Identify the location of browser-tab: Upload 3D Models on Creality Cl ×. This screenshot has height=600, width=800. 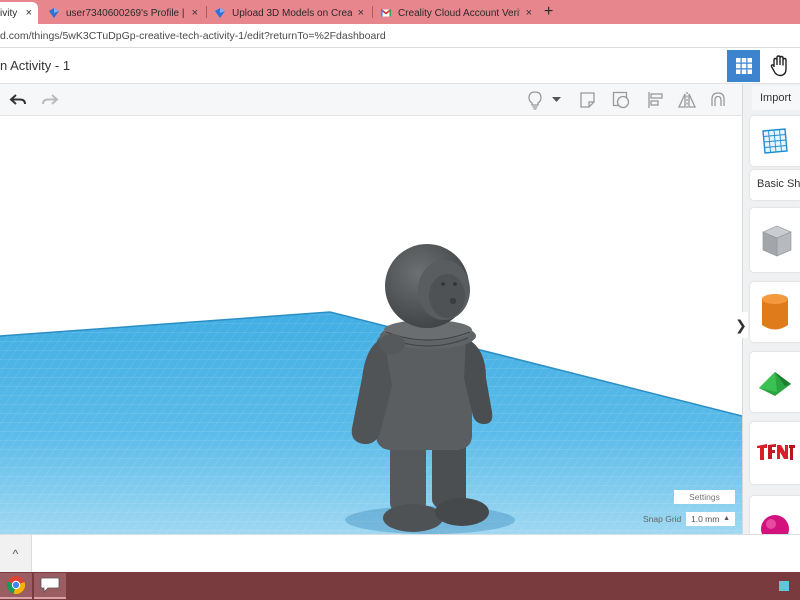
(289, 13).